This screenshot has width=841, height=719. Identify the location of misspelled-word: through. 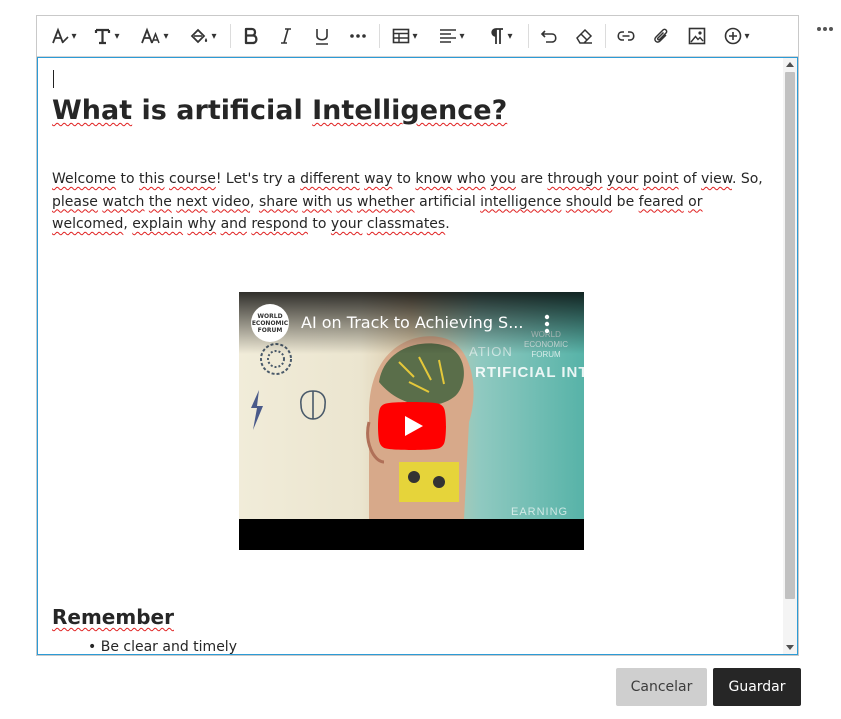
(575, 179).